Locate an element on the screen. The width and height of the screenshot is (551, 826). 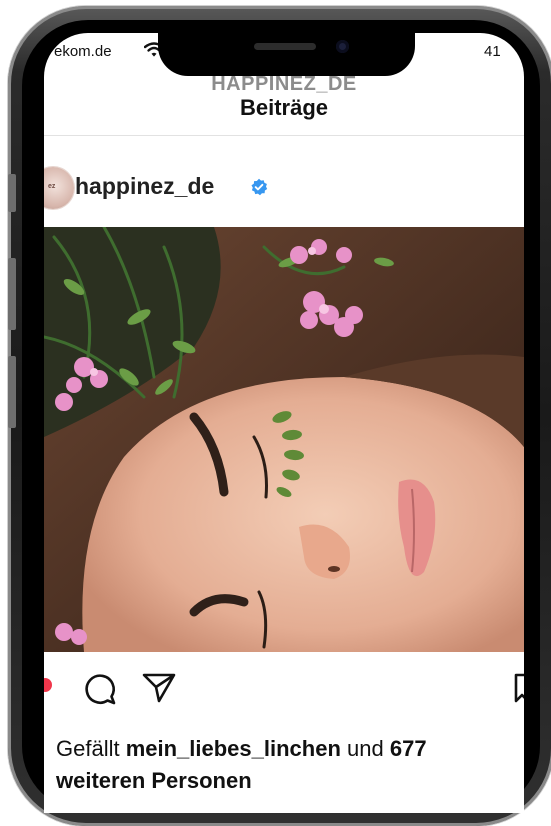
likes-count: 677 is located at coordinates (408, 748).